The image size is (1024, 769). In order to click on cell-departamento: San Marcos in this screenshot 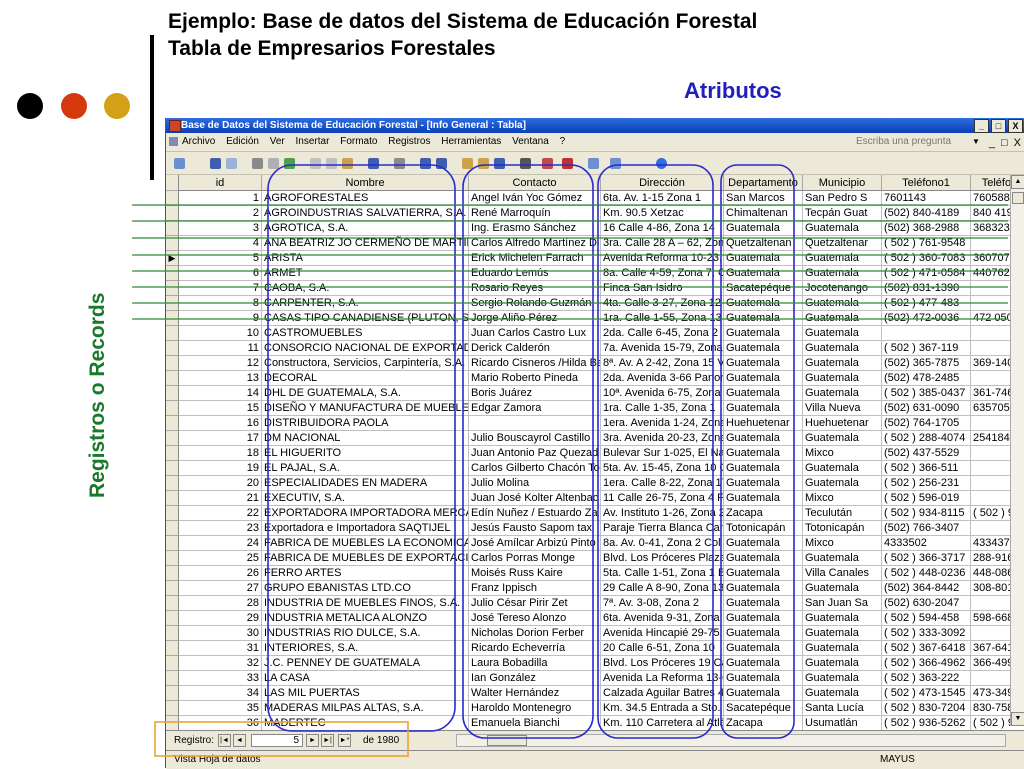, I will do `click(763, 198)`.